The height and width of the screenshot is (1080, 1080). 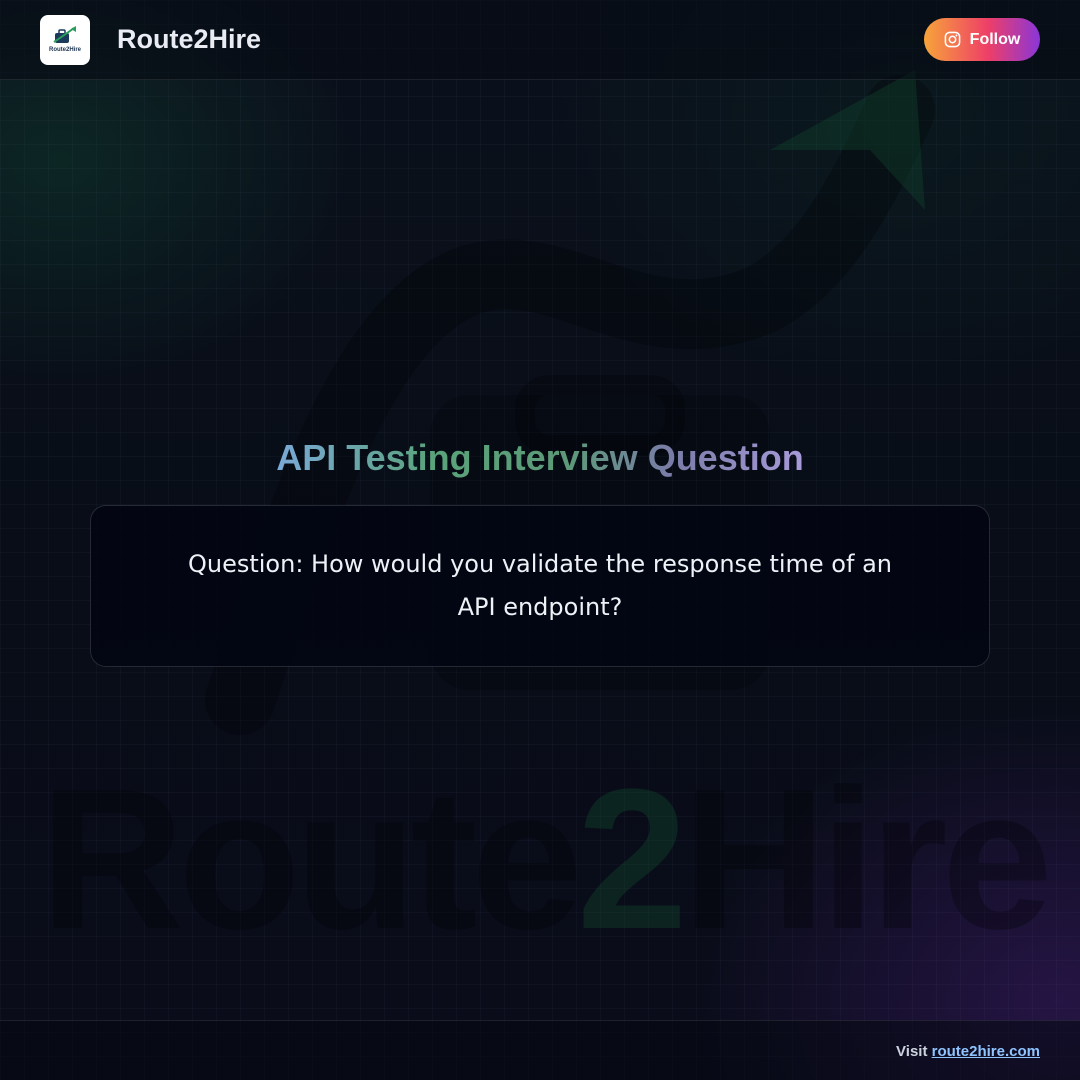 I want to click on watermark-part-two: 2, so click(x=632, y=859).